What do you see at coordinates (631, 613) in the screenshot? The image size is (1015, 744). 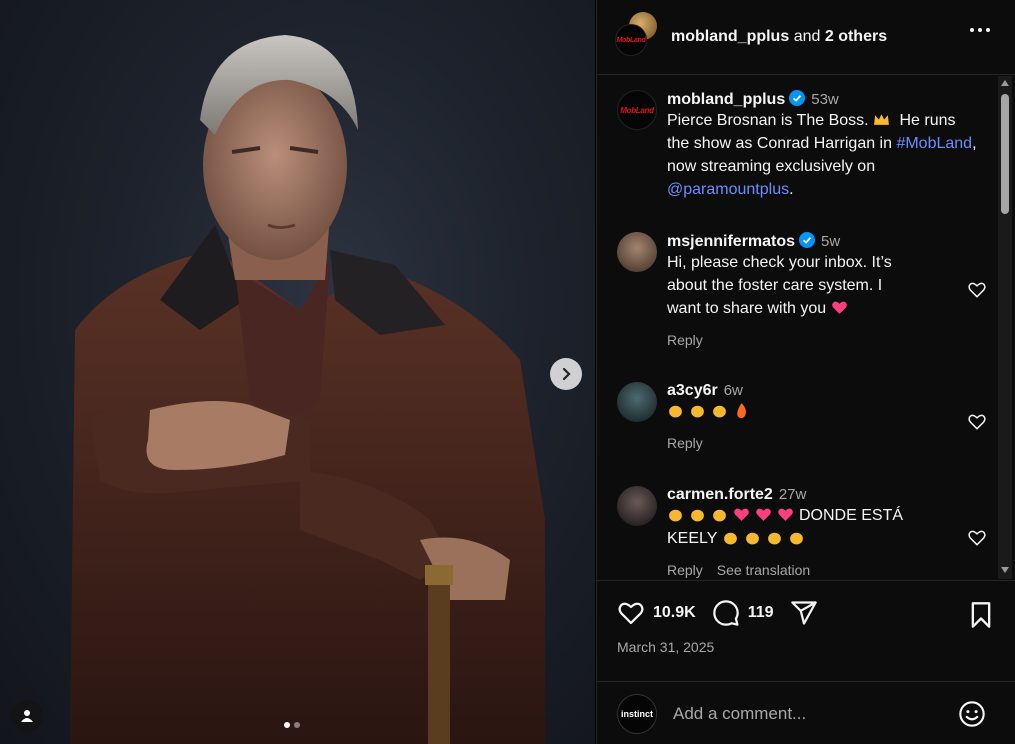 I see `heart-icon` at bounding box center [631, 613].